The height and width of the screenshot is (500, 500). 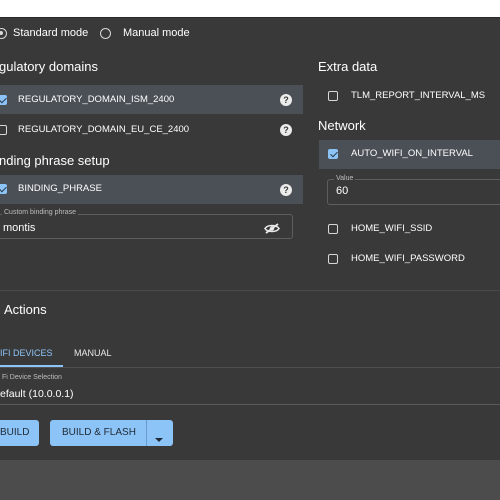 I want to click on auto-wifi-checkbox, so click(x=333, y=154).